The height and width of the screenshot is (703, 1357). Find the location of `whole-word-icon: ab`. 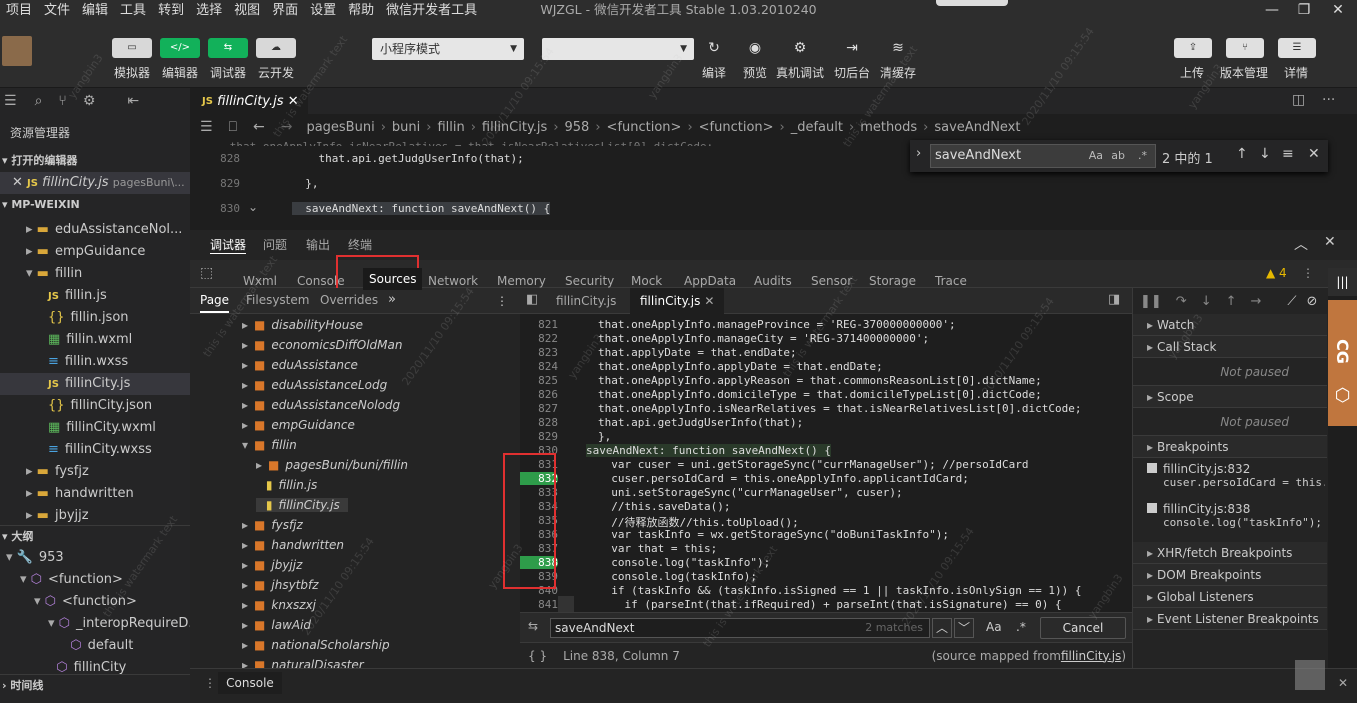

whole-word-icon: ab is located at coordinates (1118, 156).